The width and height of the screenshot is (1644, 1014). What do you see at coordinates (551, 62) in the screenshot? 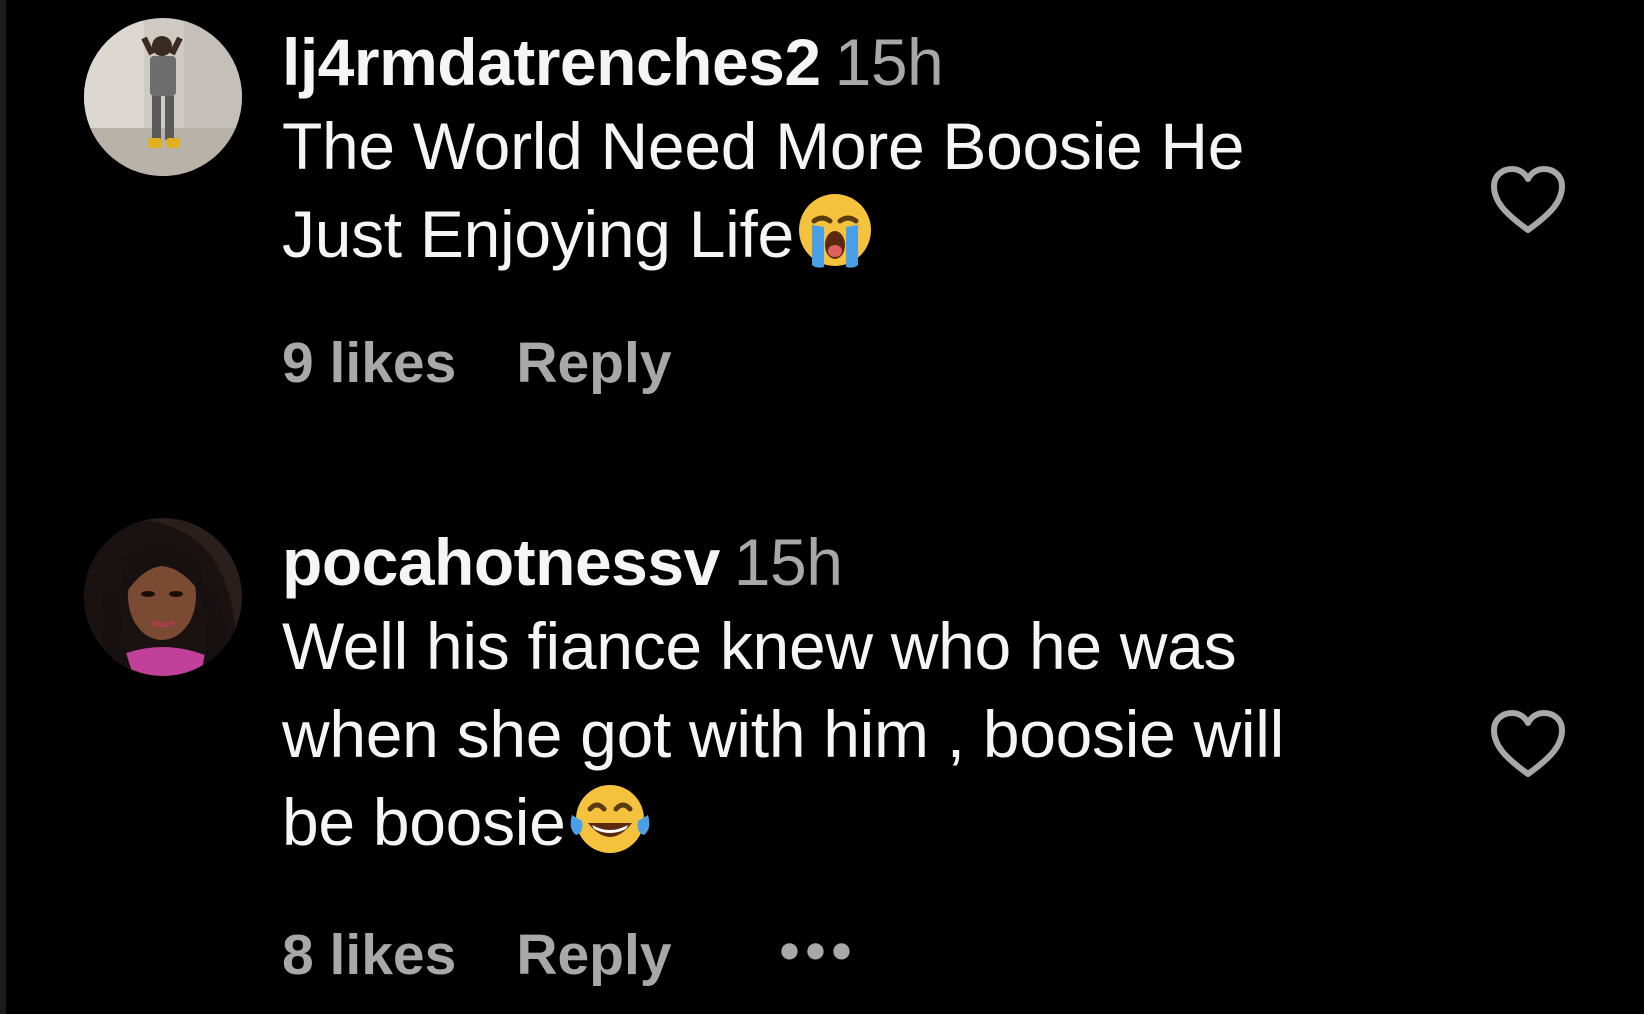
I see `username: lj4rmdatrenches2` at bounding box center [551, 62].